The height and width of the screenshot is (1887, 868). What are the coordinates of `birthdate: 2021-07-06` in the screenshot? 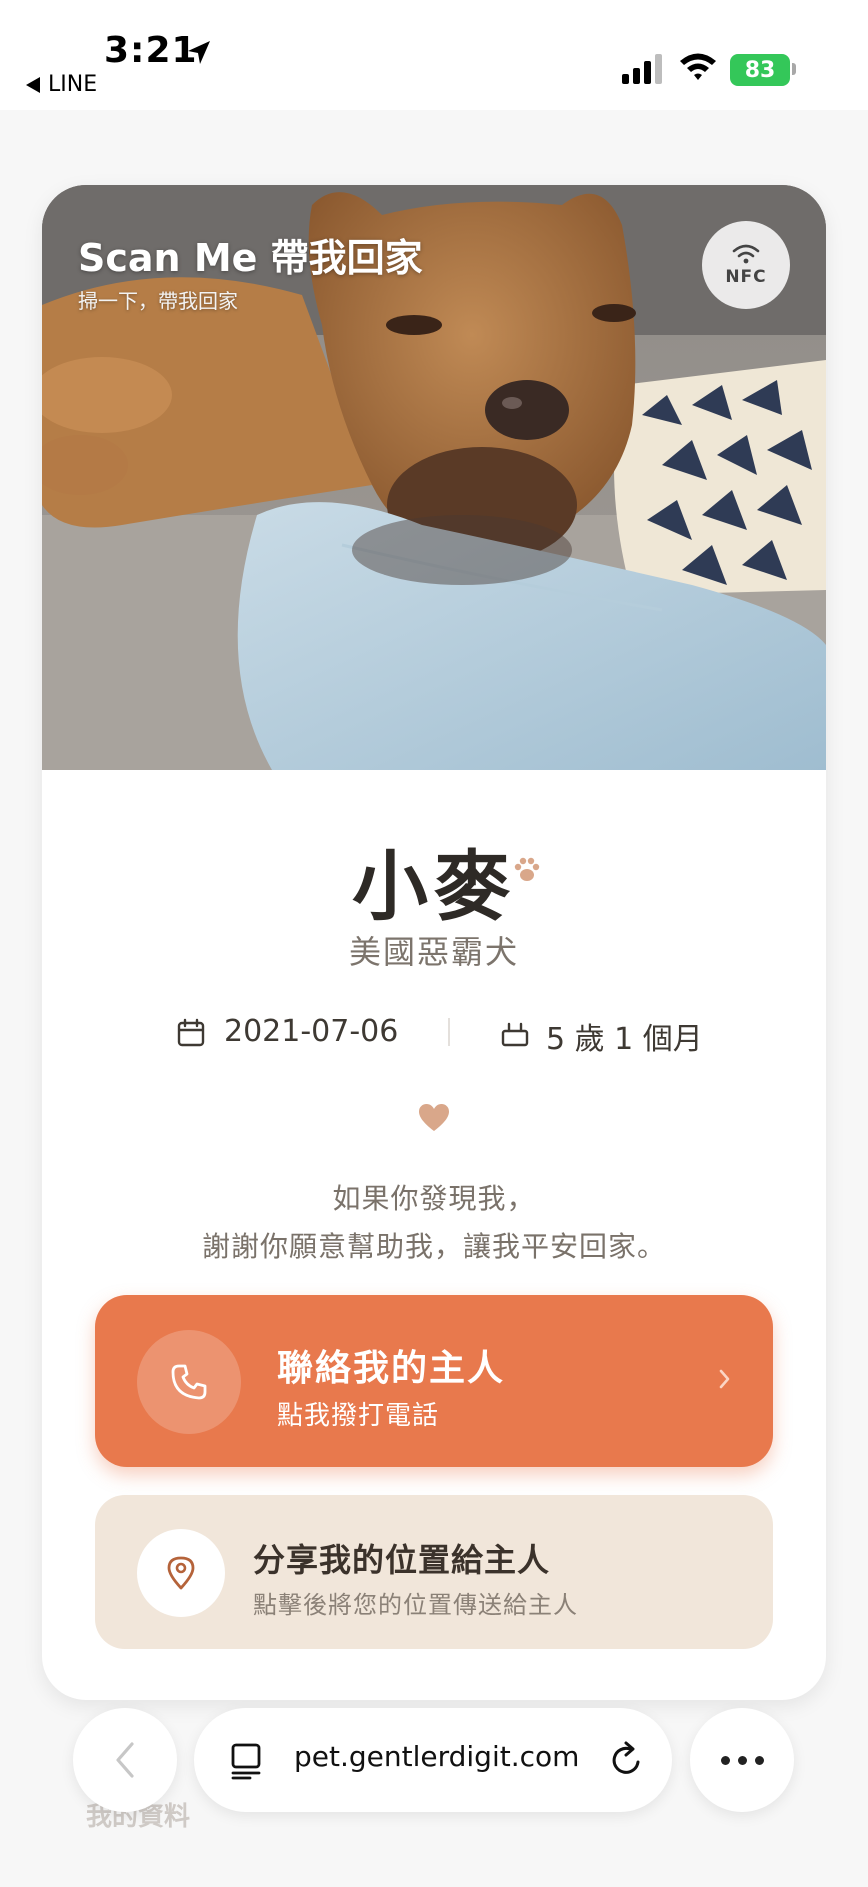 It's located at (311, 1031).